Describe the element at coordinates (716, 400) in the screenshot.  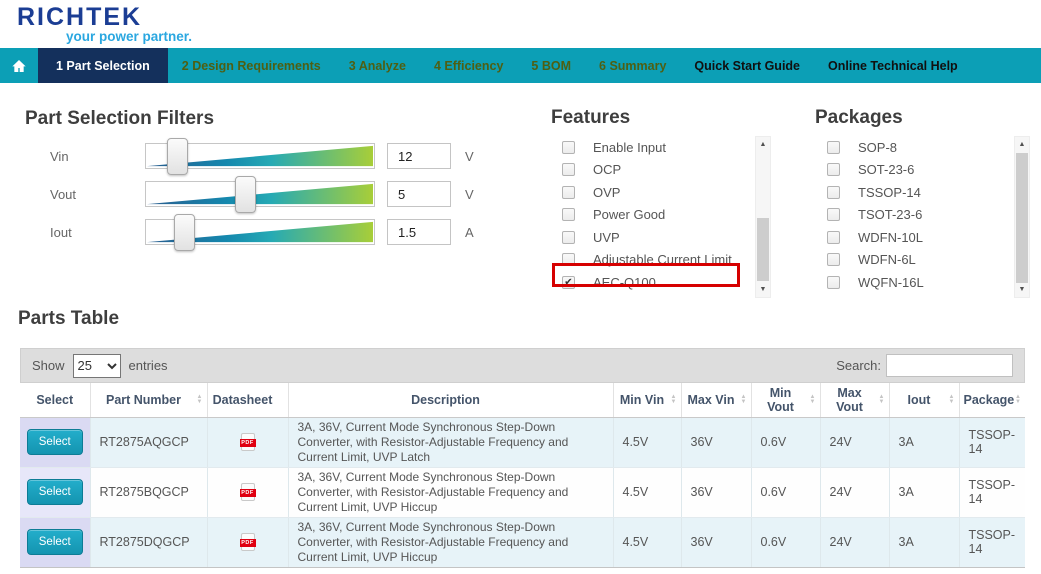
I see `column-header-max-vin: Max Vin ▲ ▼` at that location.